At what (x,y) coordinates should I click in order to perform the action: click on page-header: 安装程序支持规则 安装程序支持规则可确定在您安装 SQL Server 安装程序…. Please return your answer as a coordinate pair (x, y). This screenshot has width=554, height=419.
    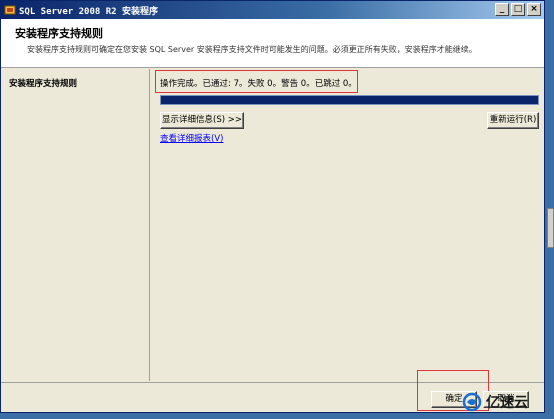
    Looking at the image, I should click on (272, 43).